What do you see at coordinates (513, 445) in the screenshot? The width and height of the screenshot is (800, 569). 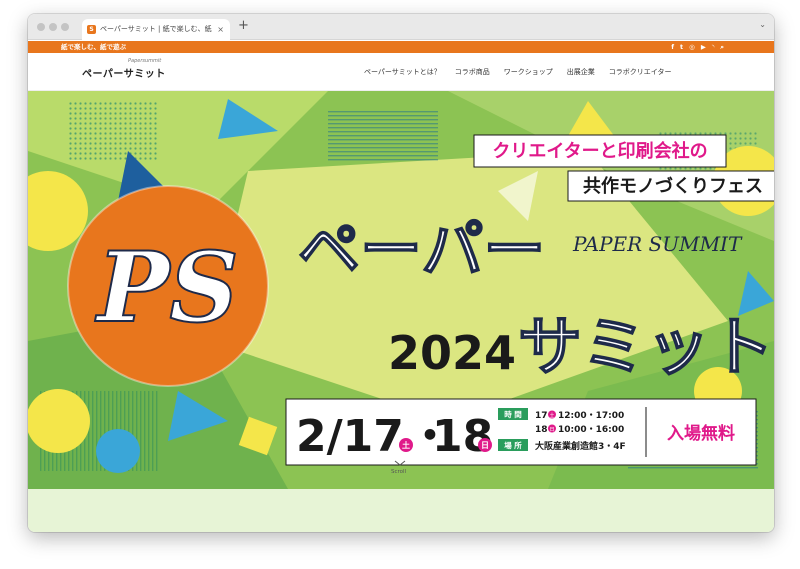 I see `place-label: 場 所` at bounding box center [513, 445].